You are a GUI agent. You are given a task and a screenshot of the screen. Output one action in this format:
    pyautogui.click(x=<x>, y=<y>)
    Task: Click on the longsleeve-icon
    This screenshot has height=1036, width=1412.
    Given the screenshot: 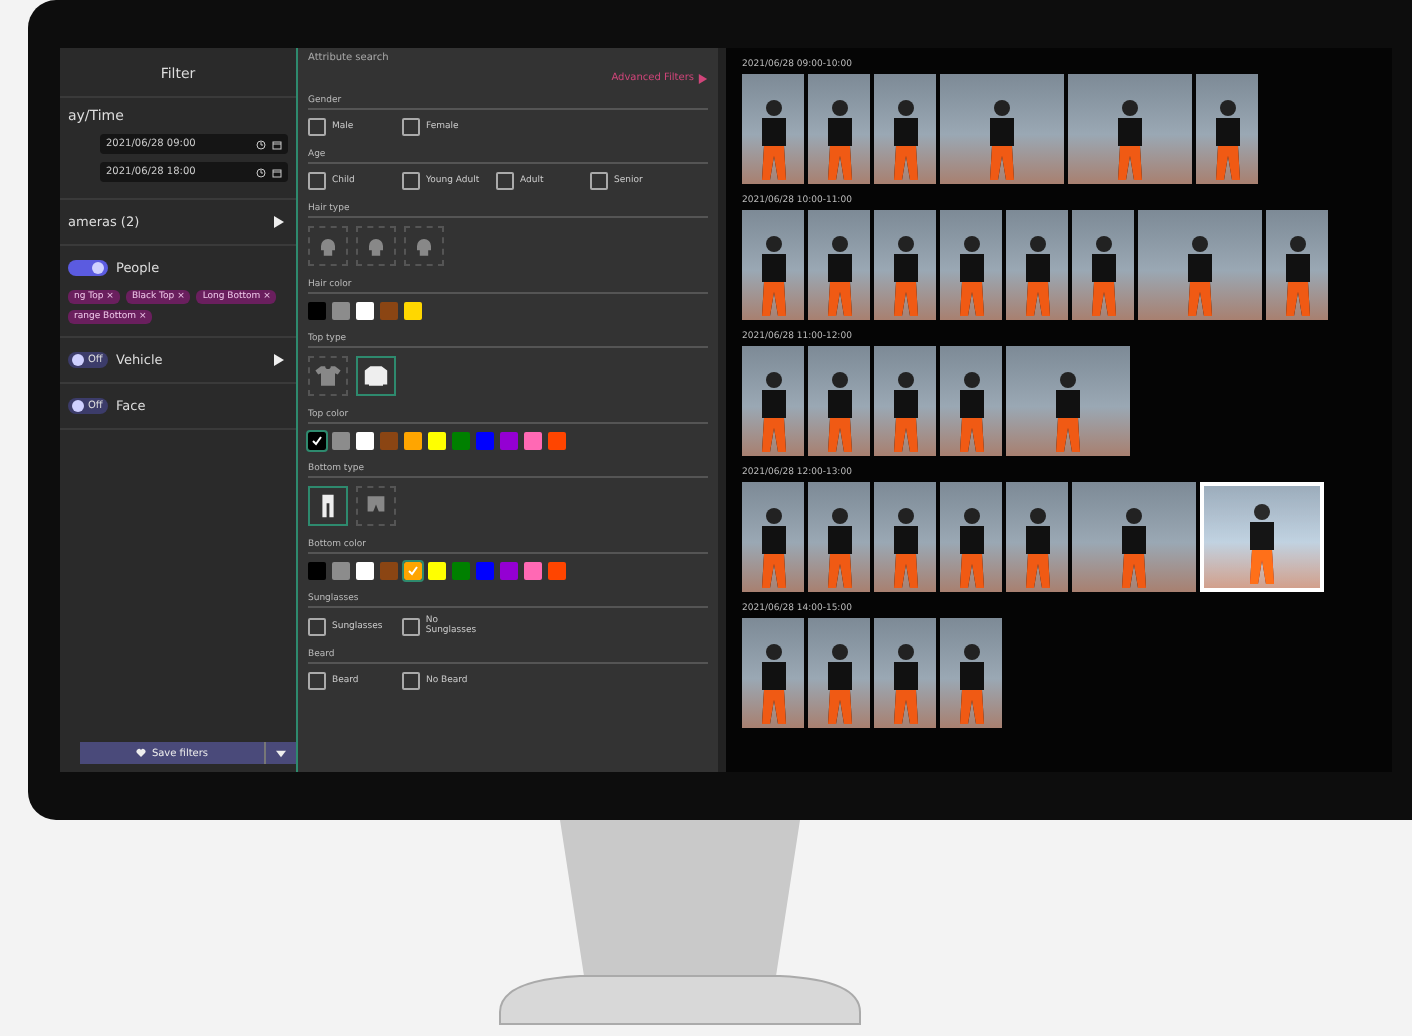 What is the action you would take?
    pyautogui.click(x=376, y=376)
    